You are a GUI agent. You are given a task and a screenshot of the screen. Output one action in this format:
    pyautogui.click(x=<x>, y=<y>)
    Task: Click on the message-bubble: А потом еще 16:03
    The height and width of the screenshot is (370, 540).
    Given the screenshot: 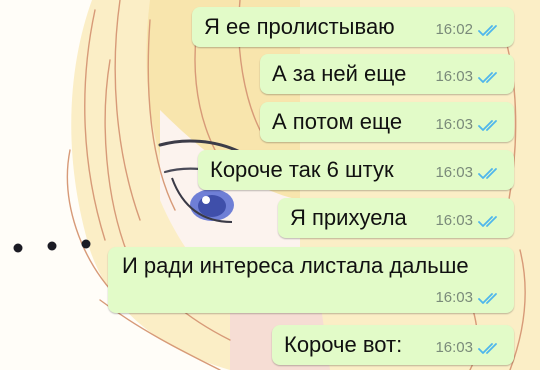 What is the action you would take?
    pyautogui.click(x=387, y=122)
    